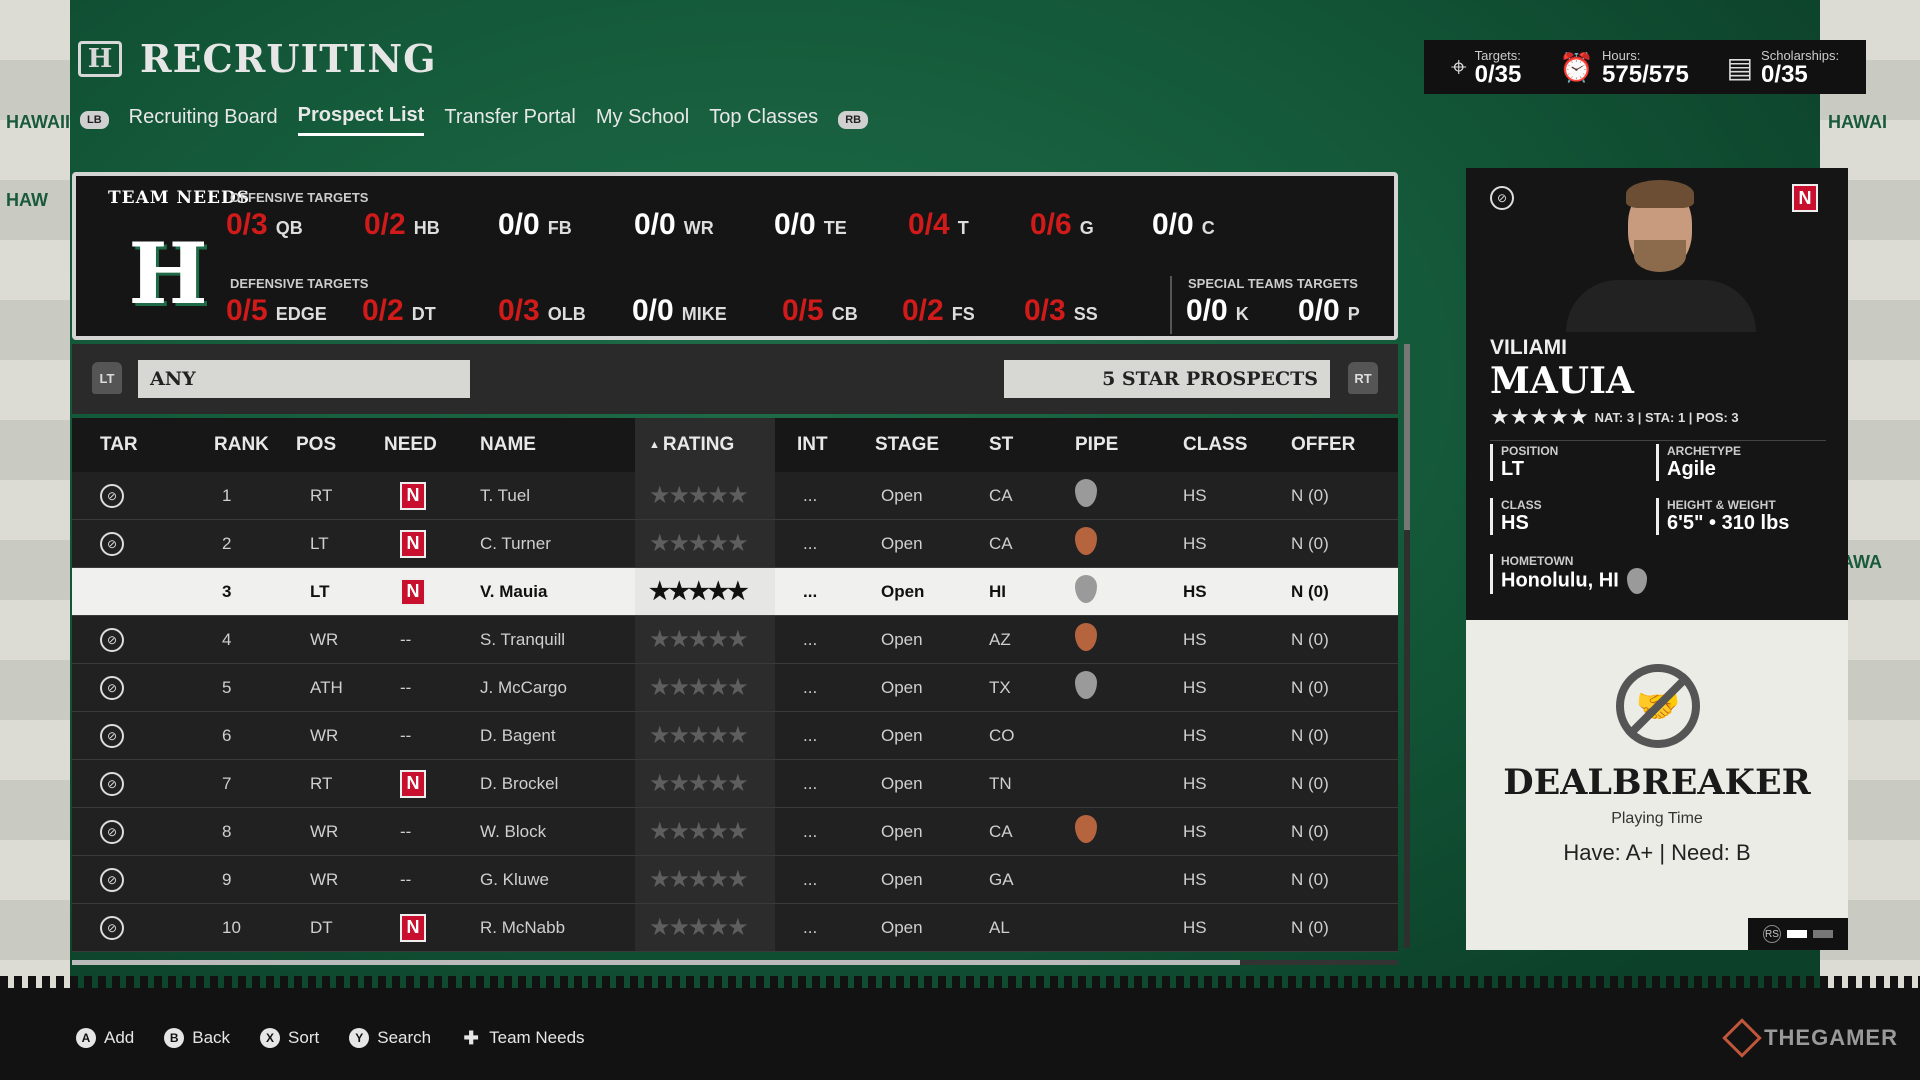 The height and width of the screenshot is (1080, 1920). What do you see at coordinates (128, 445) in the screenshot?
I see `col-tar: TAR` at bounding box center [128, 445].